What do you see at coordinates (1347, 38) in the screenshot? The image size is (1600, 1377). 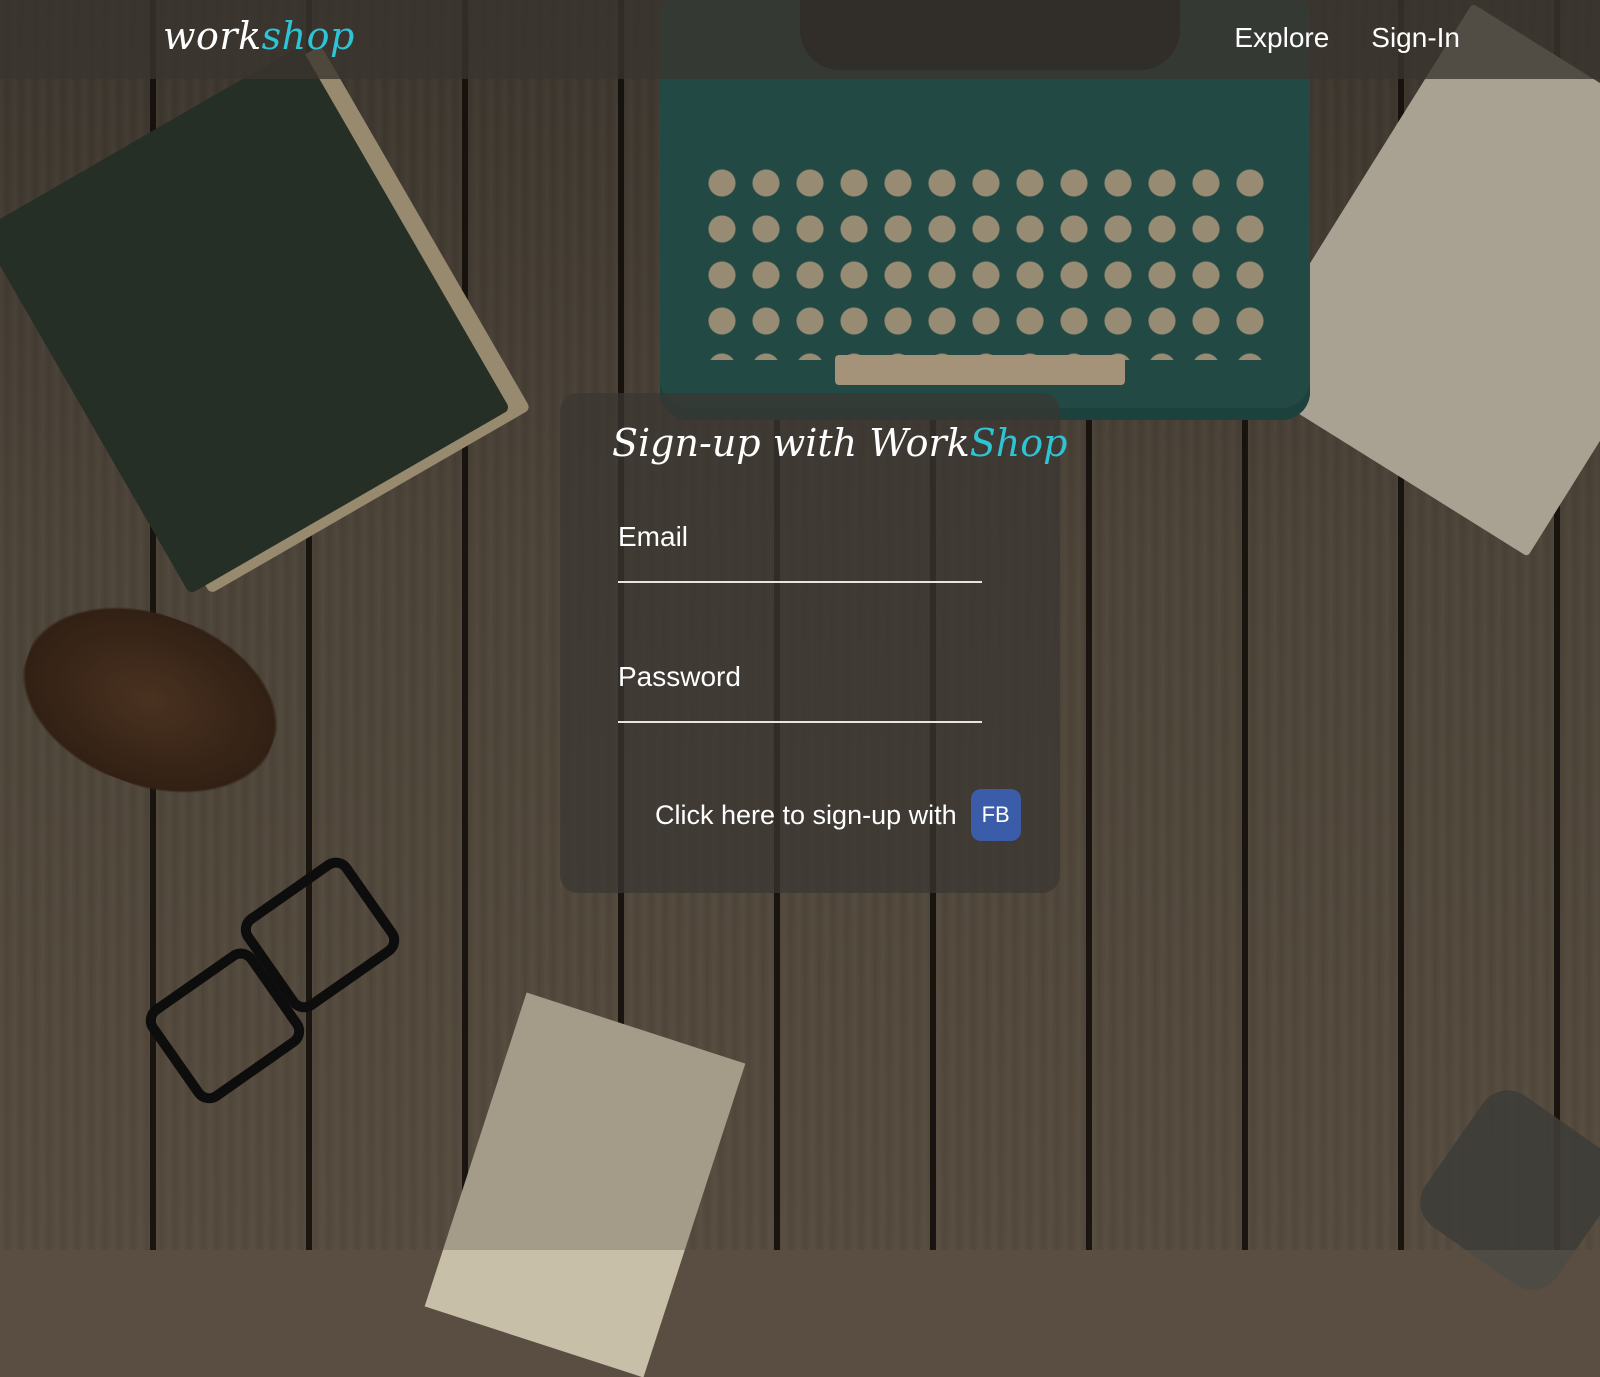 I see `nav-links: Explore Sign-In` at bounding box center [1347, 38].